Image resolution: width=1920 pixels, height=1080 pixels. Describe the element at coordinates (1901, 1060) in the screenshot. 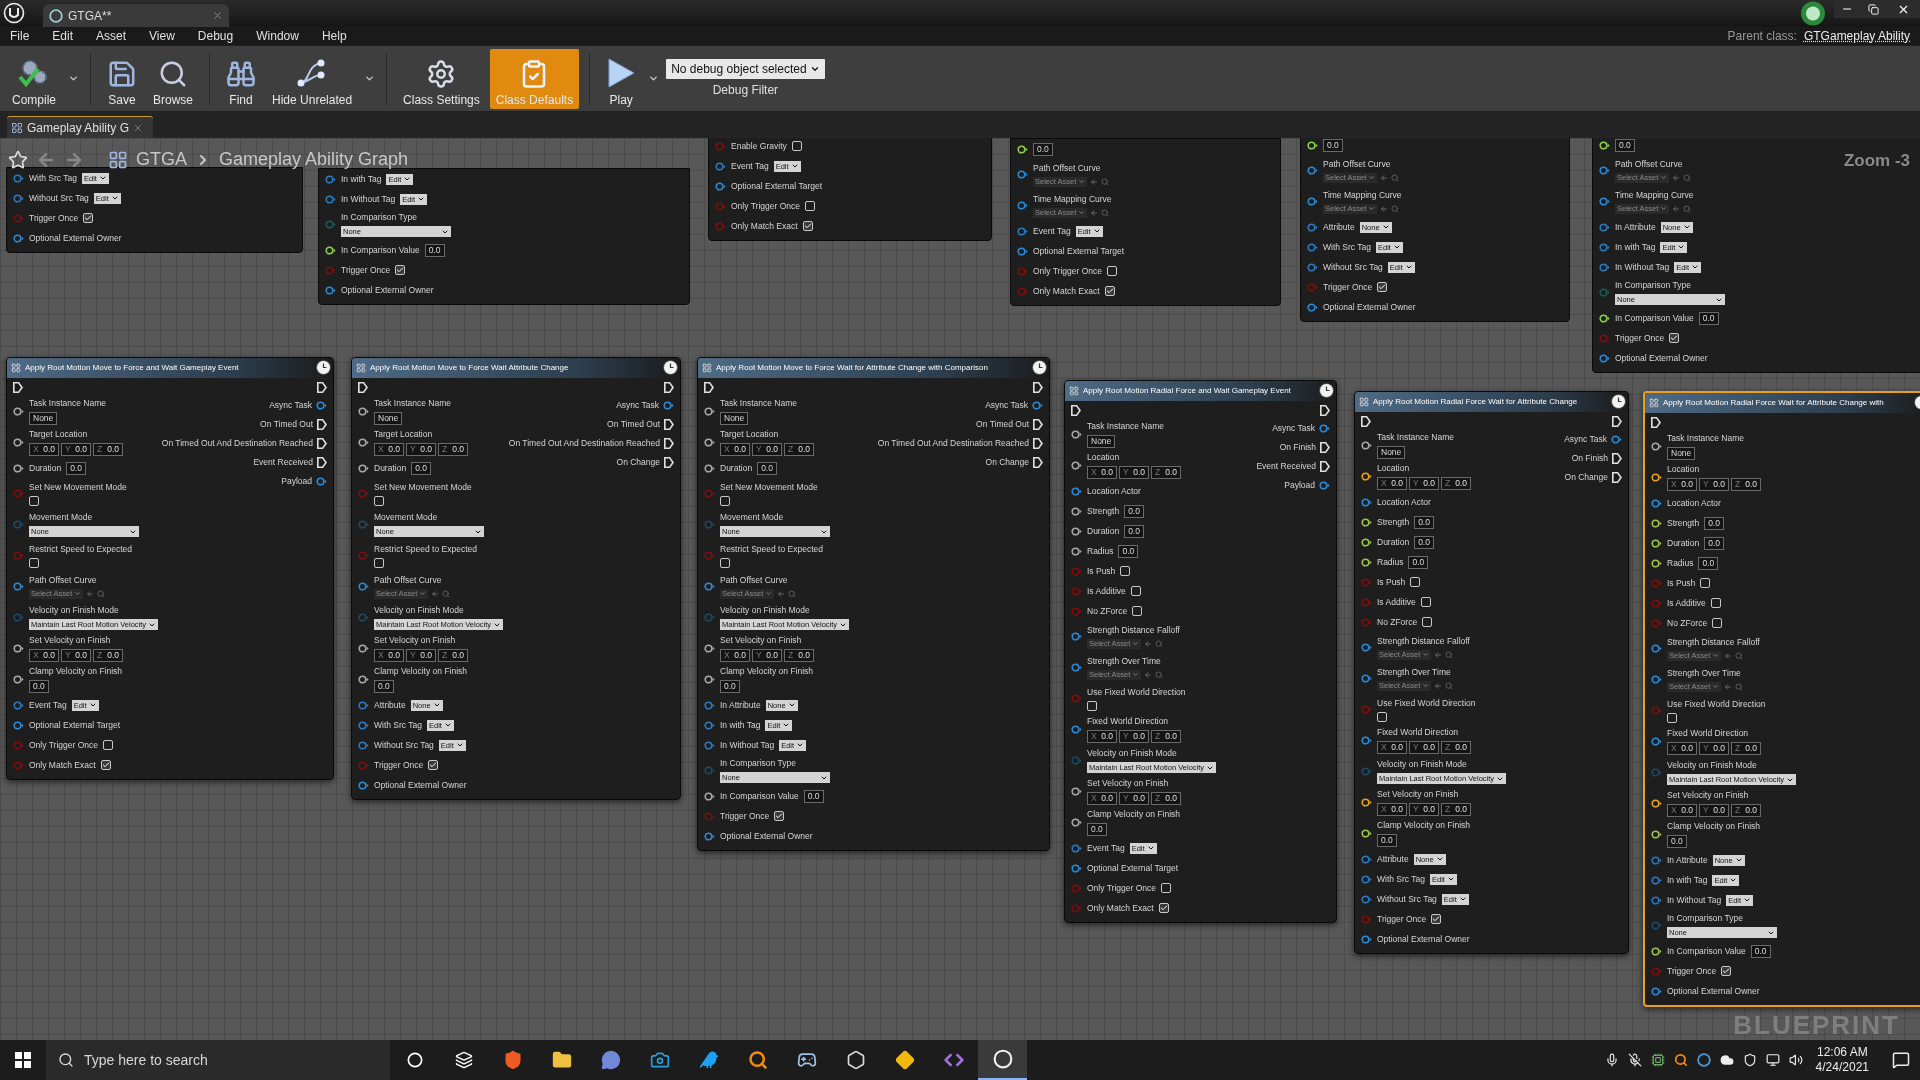

I see `notification-icon` at that location.